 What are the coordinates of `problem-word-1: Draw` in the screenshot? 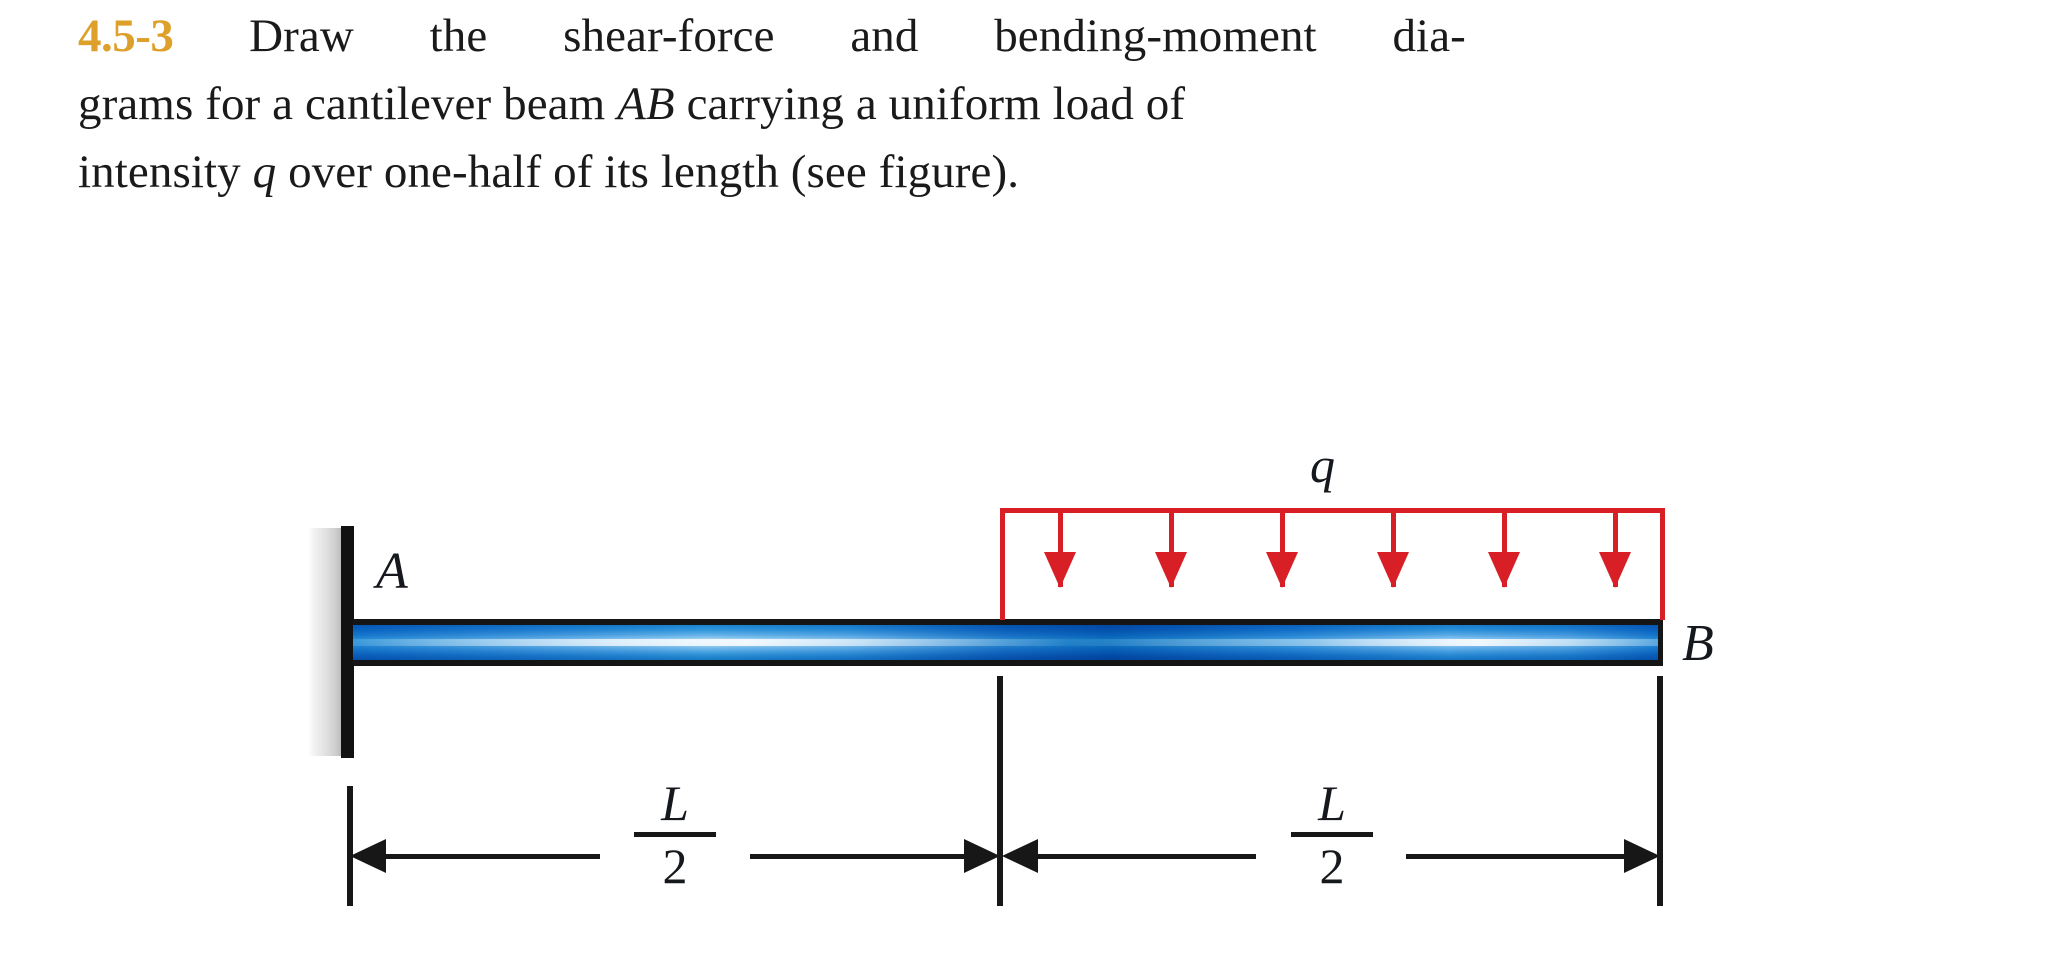 It's located at (301, 36).